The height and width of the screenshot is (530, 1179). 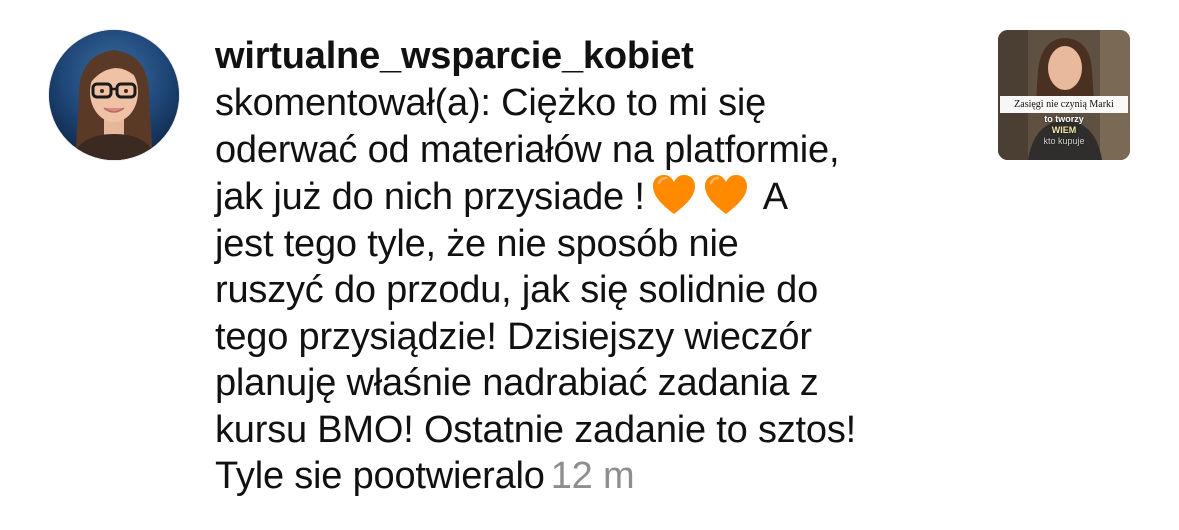 What do you see at coordinates (517, 383) in the screenshot?
I see `comment-line: planuję właśnie nadrabiać zadania z` at bounding box center [517, 383].